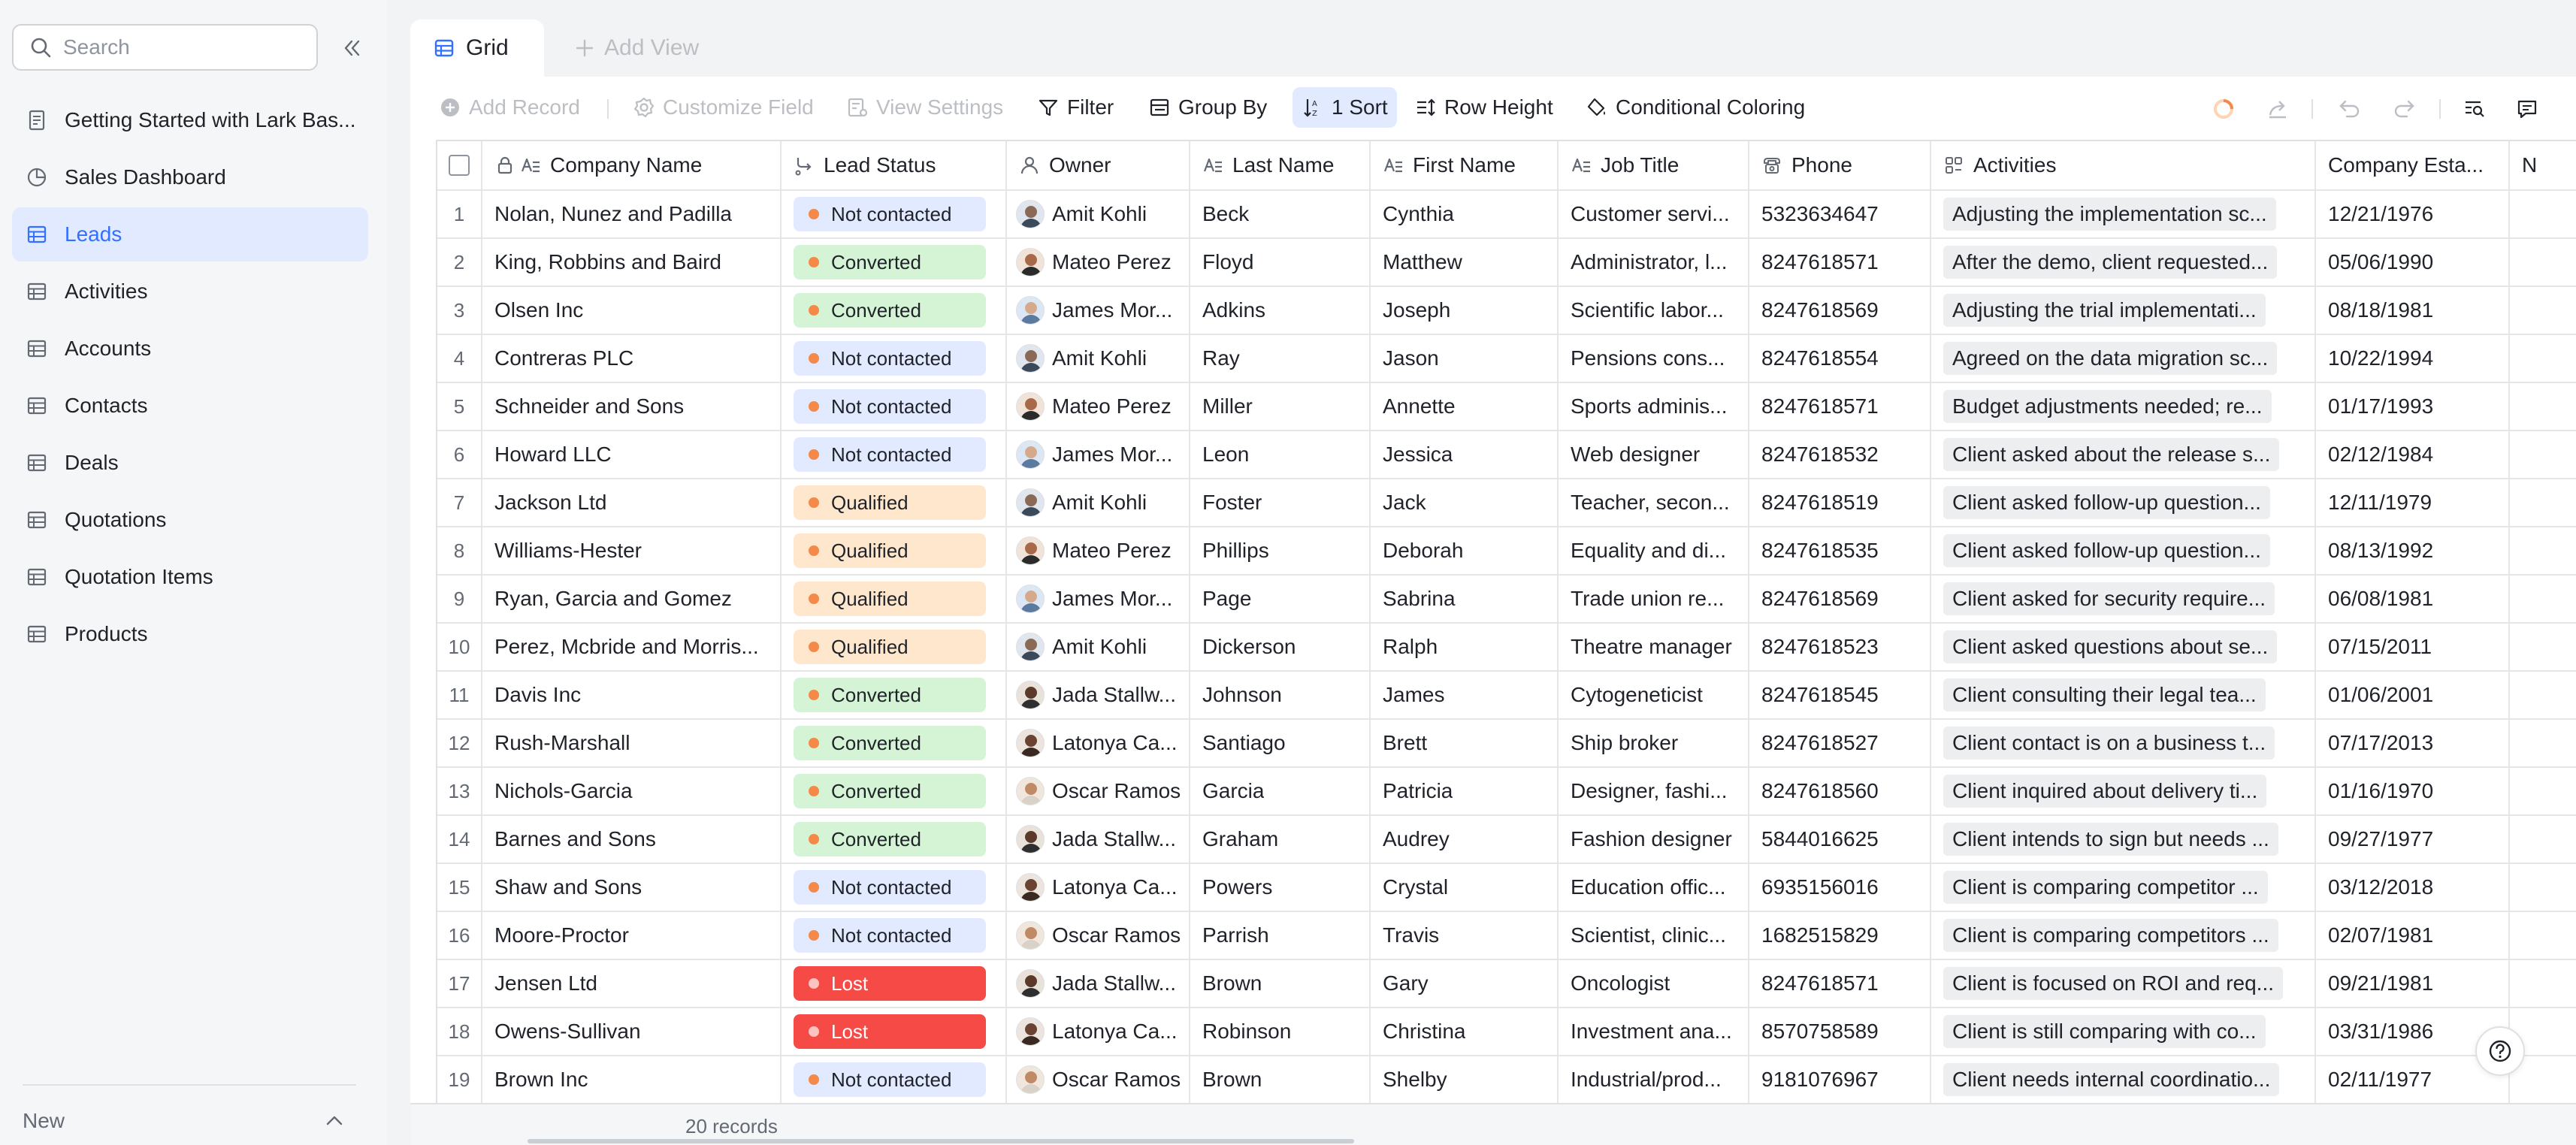  Describe the element at coordinates (632, 550) in the screenshot. I see `company-name-cell: Williams-Hester` at that location.